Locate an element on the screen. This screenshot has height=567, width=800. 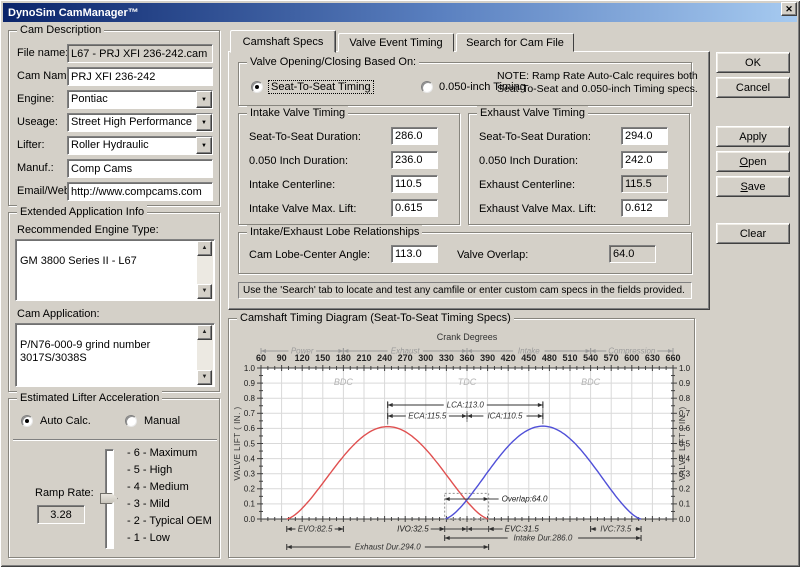
clear-button: Clear is located at coordinates (753, 233).